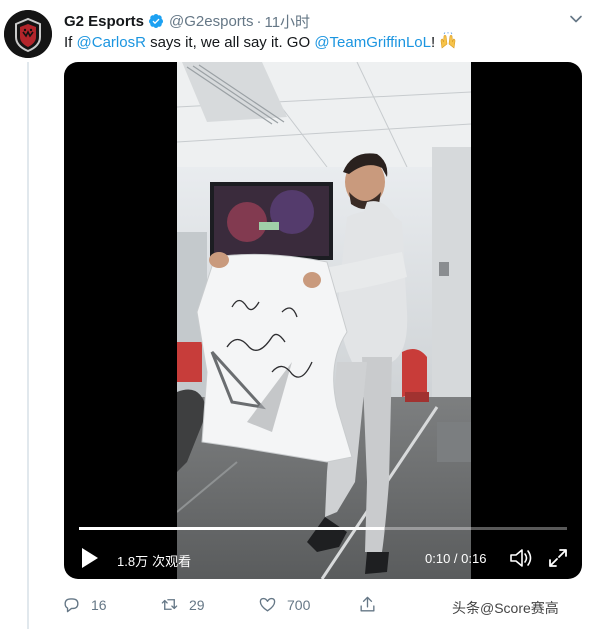 The width and height of the screenshot is (591, 629). I want to click on share-icon, so click(367, 604).